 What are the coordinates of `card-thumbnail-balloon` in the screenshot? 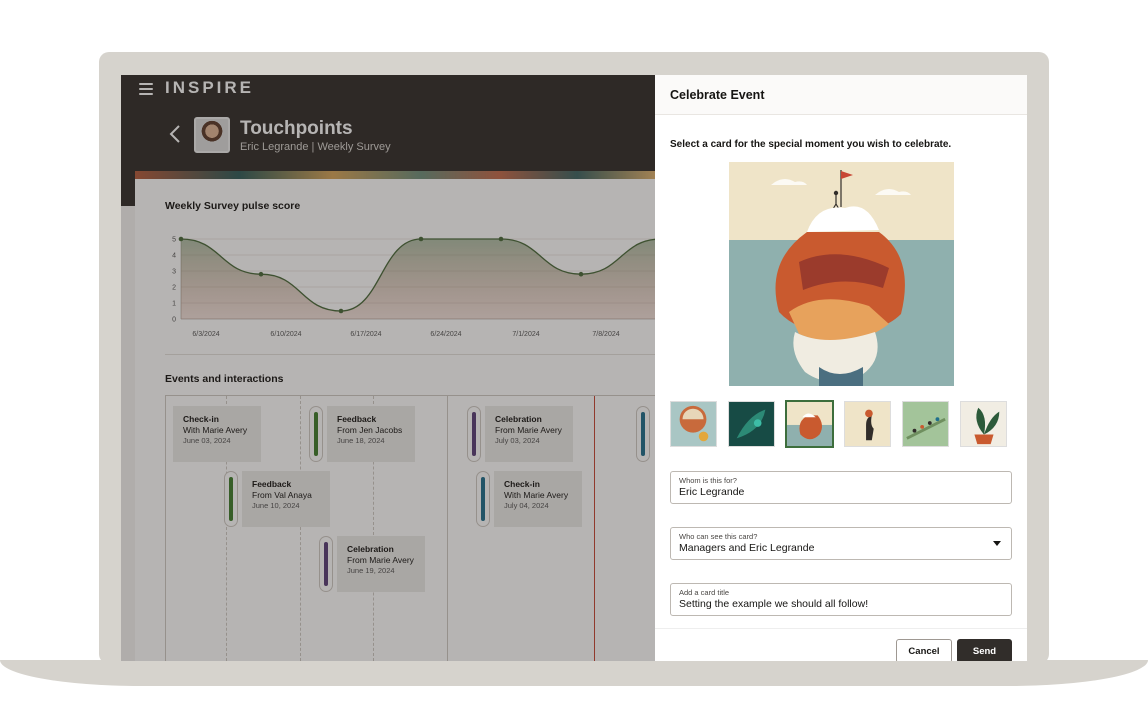 It's located at (693, 424).